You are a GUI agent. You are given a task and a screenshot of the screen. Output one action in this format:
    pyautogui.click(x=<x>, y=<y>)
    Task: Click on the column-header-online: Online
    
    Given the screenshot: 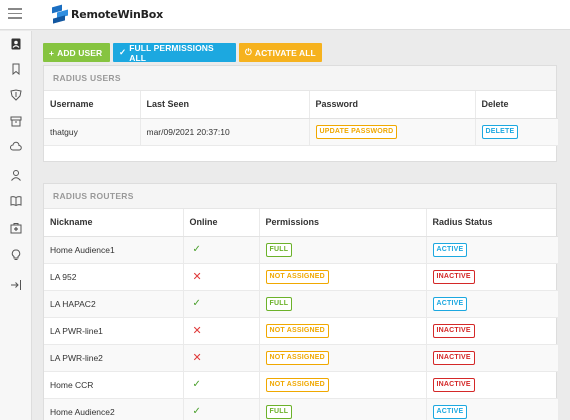 What is the action you would take?
    pyautogui.click(x=221, y=223)
    